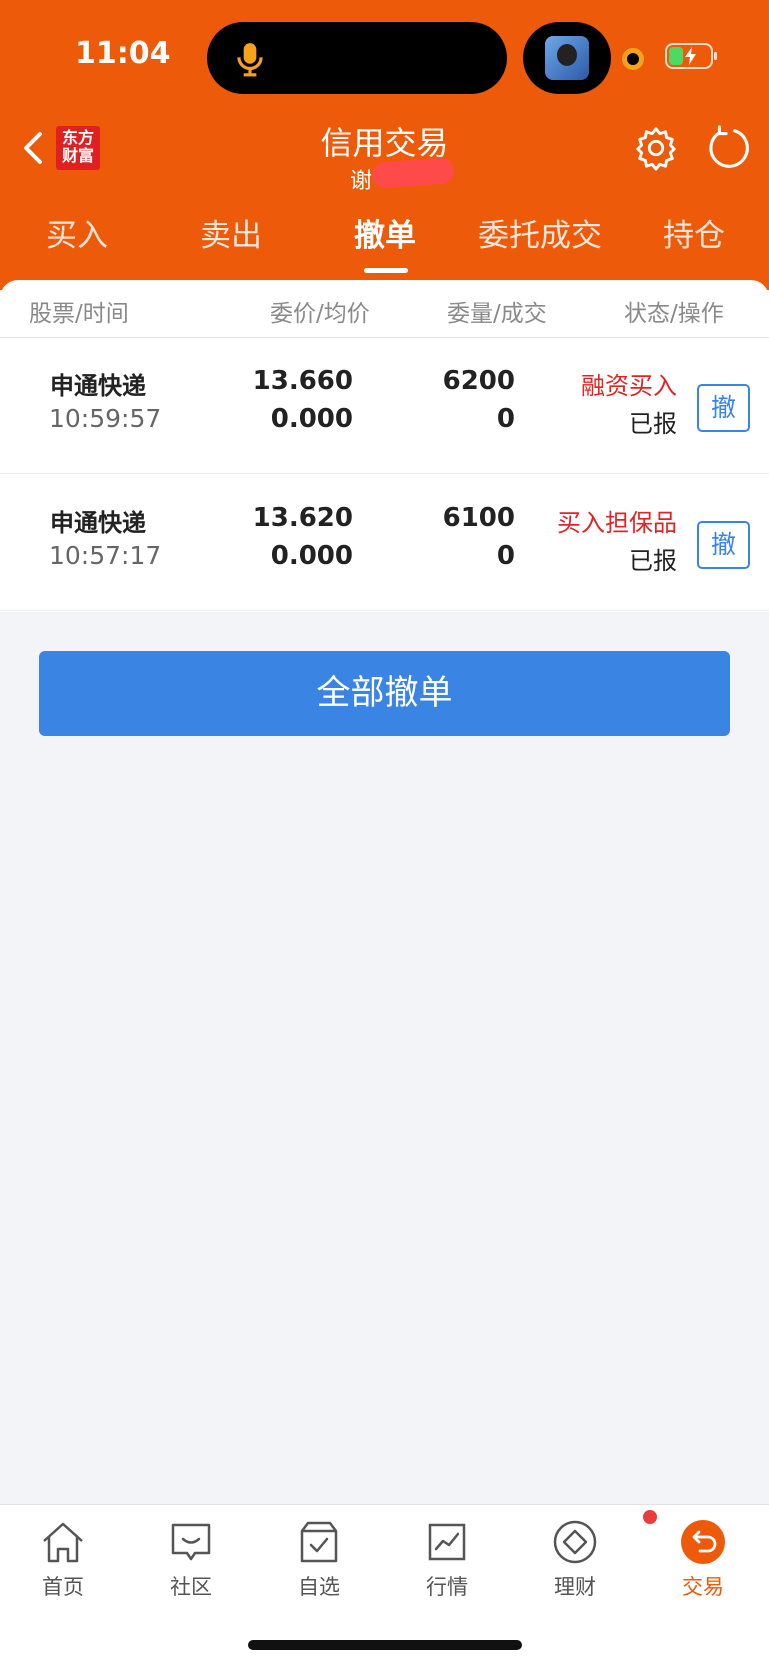  Describe the element at coordinates (497, 314) in the screenshot. I see `col-qty-filled: 委量/成交` at that location.